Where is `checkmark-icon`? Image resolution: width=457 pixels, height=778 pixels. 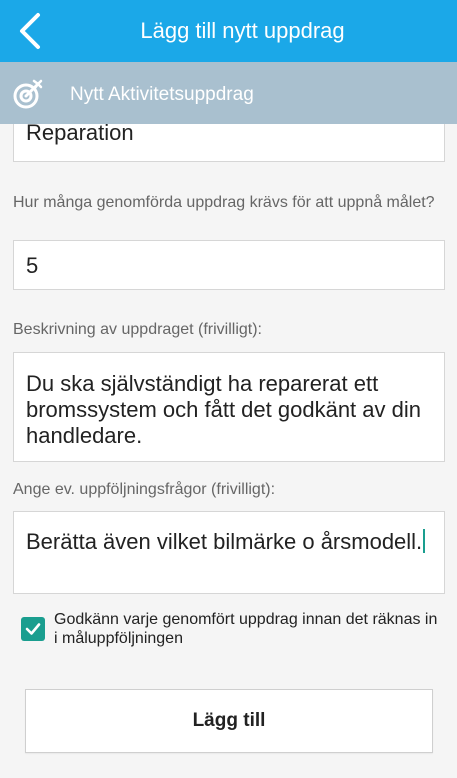
checkmark-icon is located at coordinates (33, 629).